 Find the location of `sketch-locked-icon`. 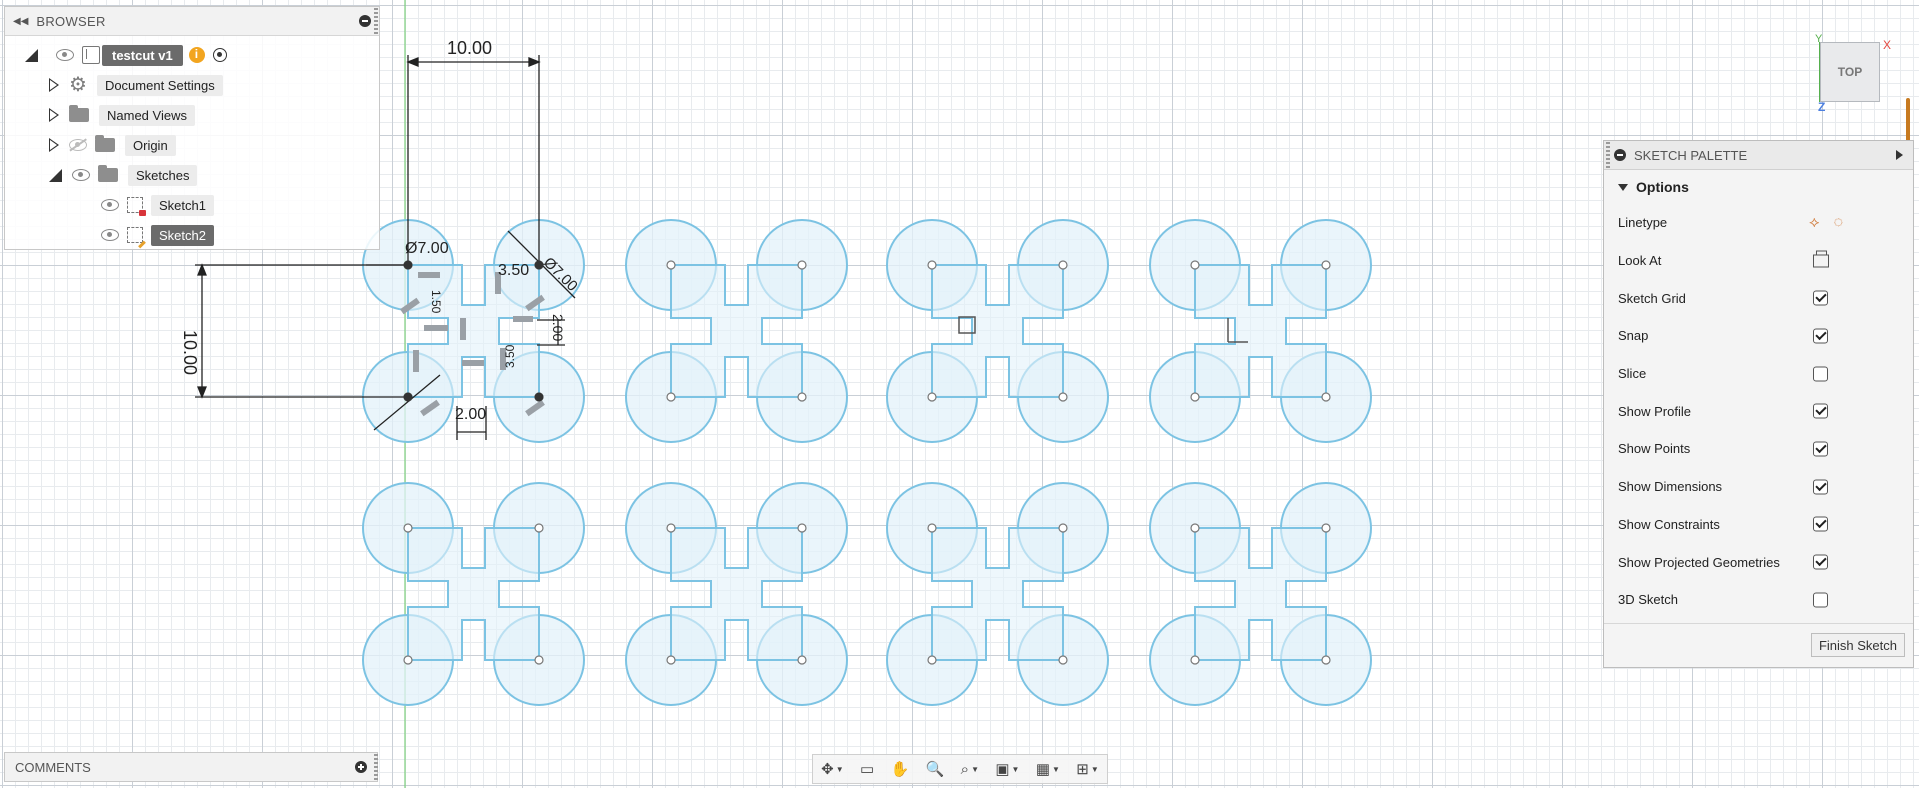

sketch-locked-icon is located at coordinates (136, 206).